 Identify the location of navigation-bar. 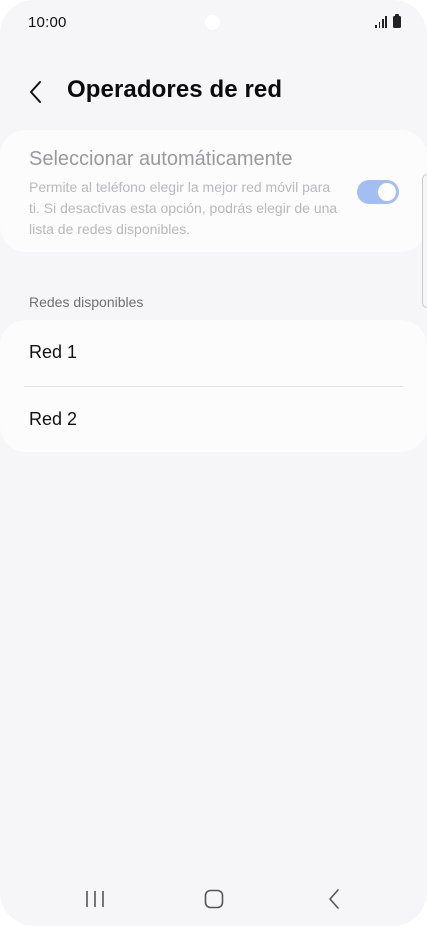
(213, 899).